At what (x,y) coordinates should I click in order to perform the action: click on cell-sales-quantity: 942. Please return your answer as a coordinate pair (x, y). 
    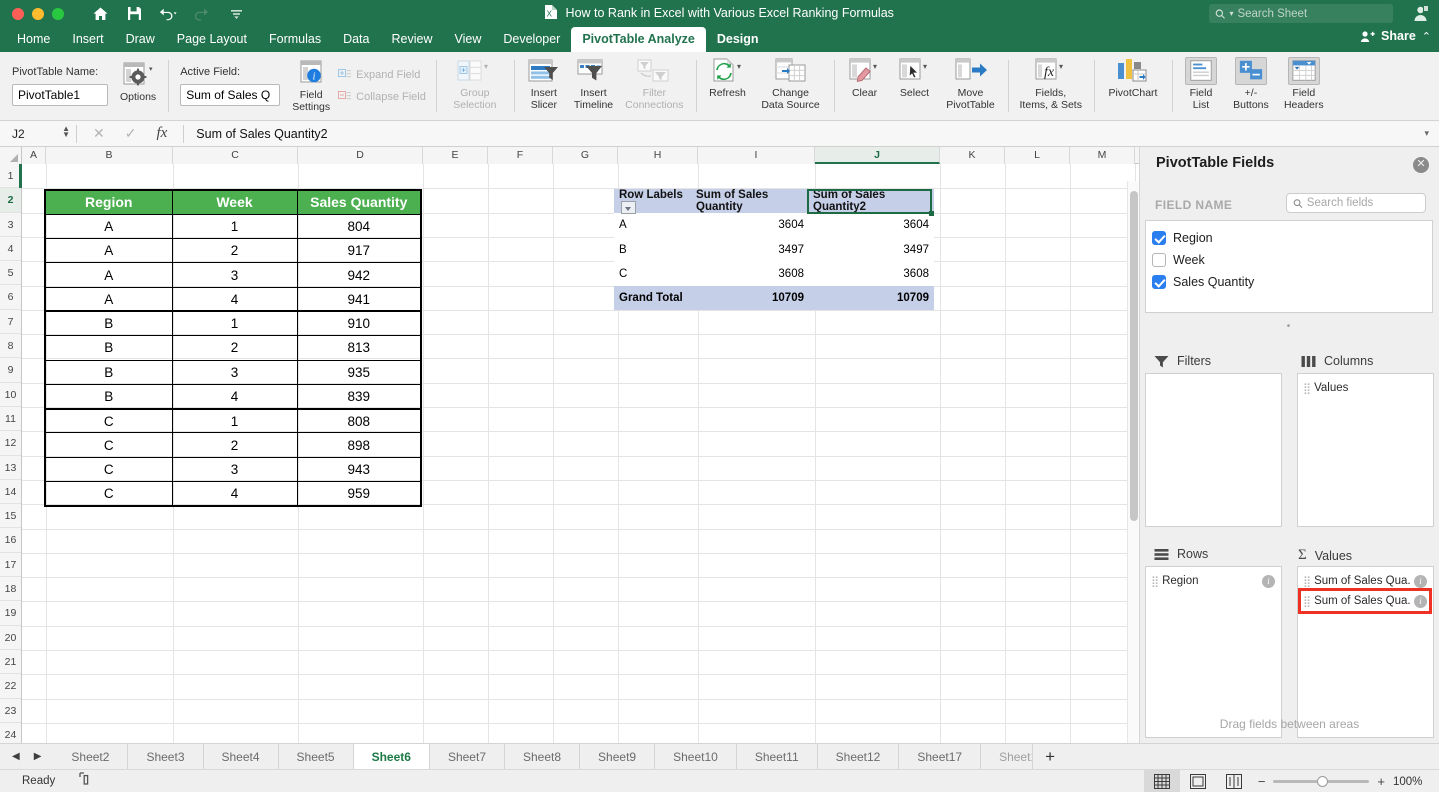
    Looking at the image, I should click on (359, 275).